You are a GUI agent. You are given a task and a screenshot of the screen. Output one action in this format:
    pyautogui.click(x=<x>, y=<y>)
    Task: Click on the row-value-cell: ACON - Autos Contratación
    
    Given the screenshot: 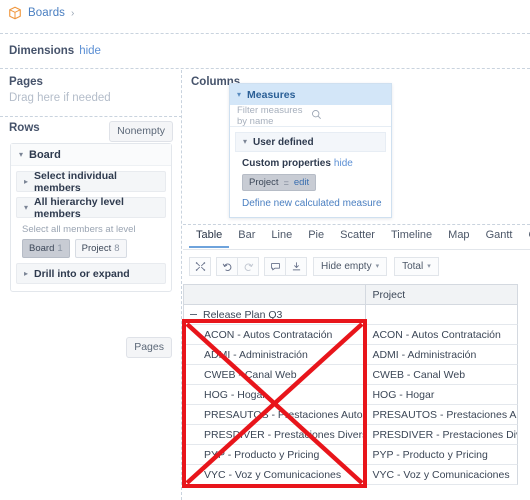 What is the action you would take?
    pyautogui.click(x=442, y=335)
    